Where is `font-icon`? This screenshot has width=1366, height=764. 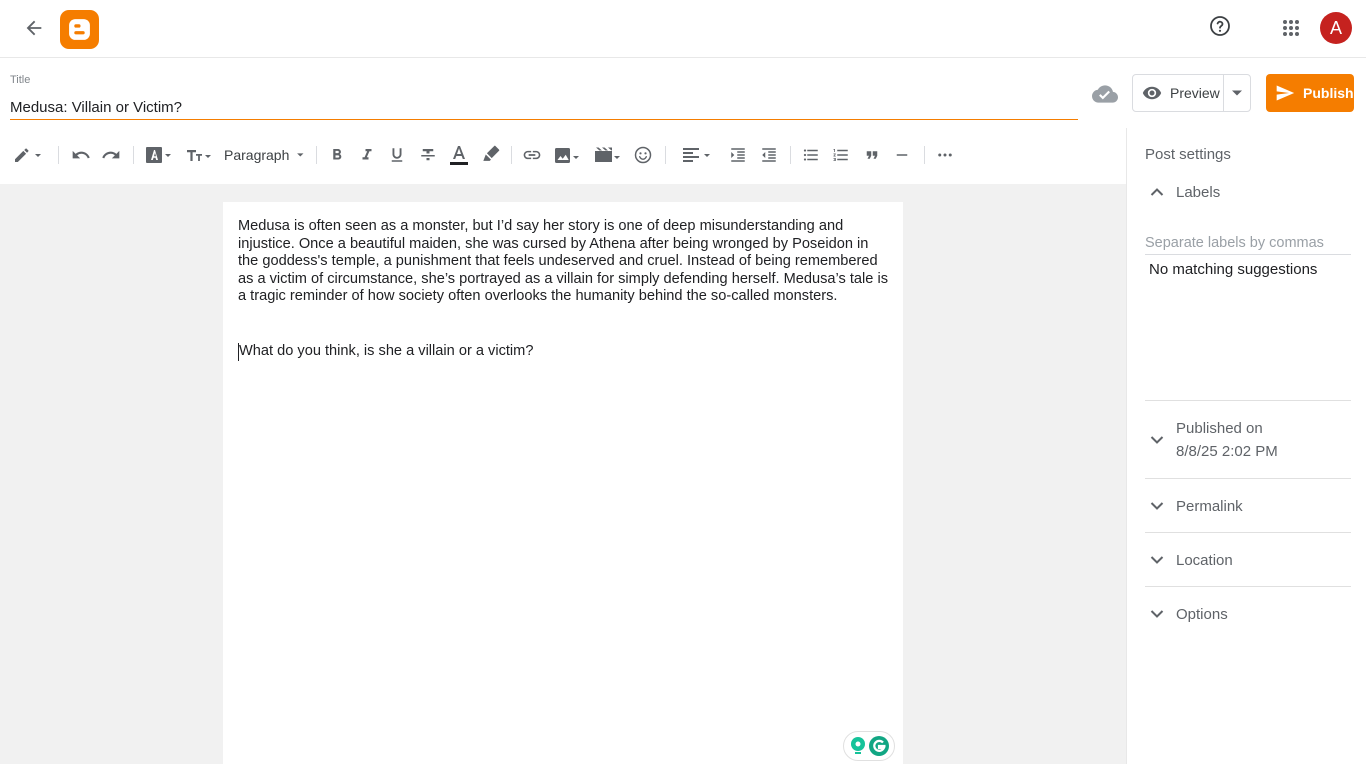
font-icon is located at coordinates (158, 155).